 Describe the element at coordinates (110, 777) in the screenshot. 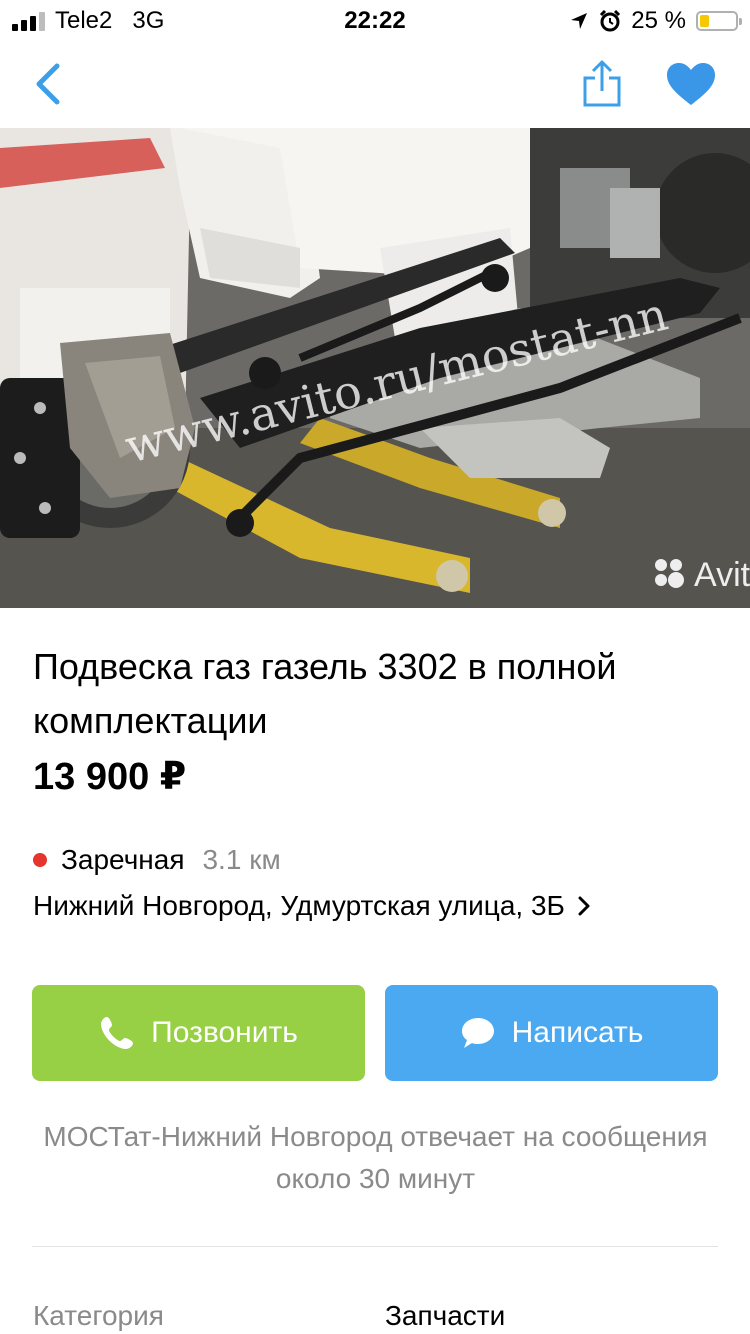

I see `listing-price: 13 900 ₽` at that location.